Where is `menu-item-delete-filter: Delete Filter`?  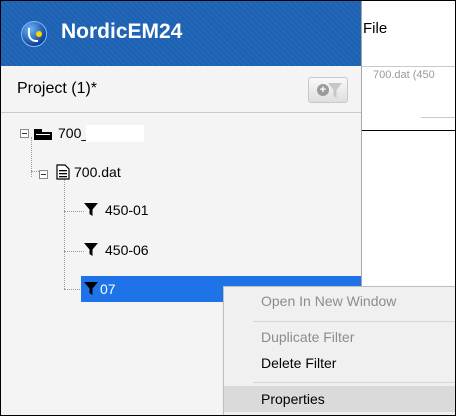
menu-item-delete-filter: Delete Filter is located at coordinates (298, 363).